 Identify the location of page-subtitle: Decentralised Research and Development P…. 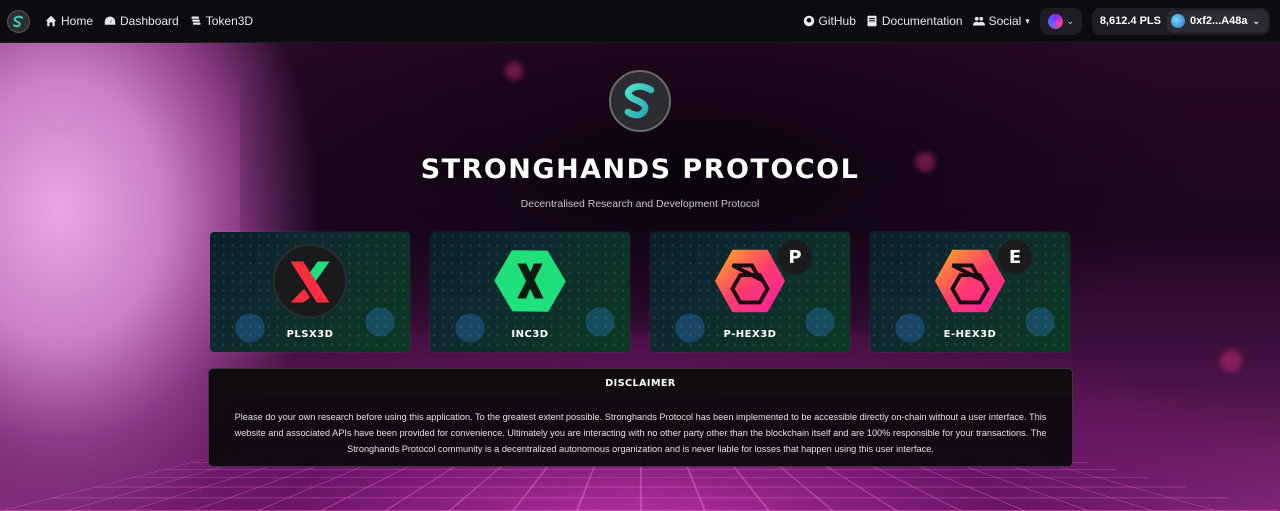
(640, 204).